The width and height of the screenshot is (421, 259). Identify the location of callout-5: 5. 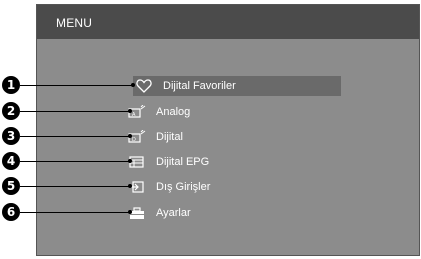
(11, 186).